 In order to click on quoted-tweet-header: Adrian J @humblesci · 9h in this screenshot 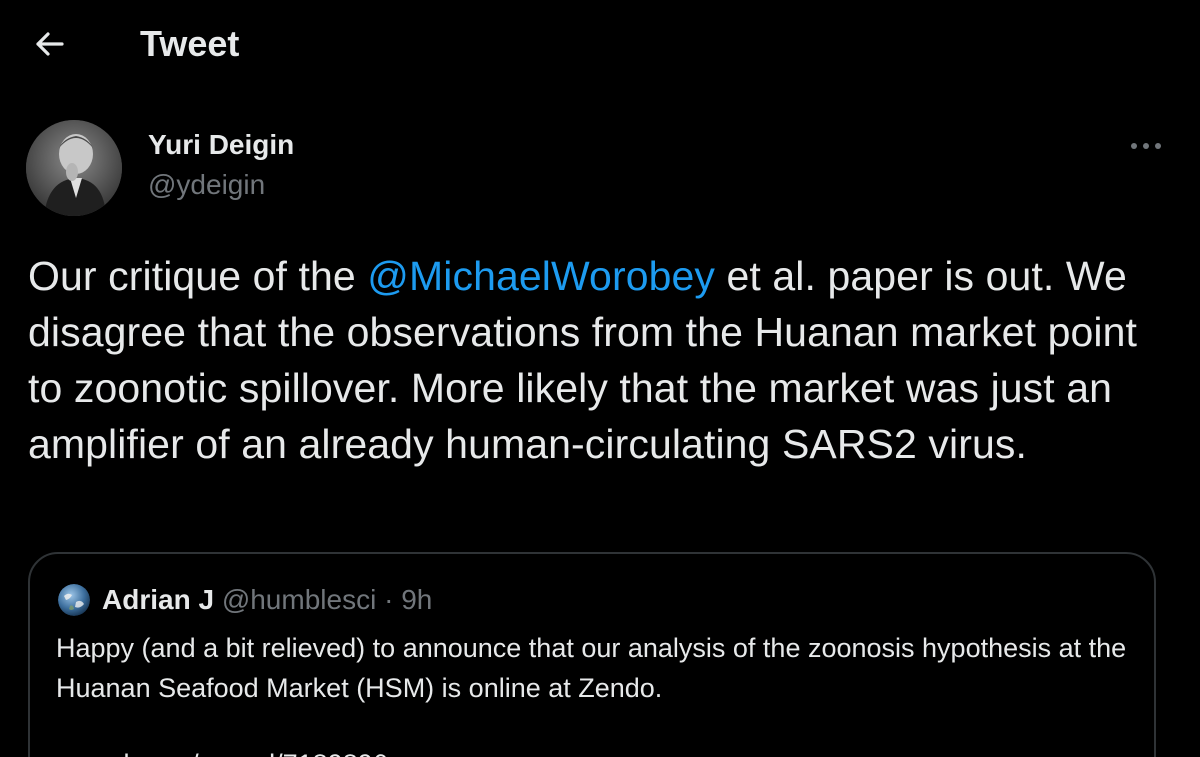, I will do `click(267, 600)`.